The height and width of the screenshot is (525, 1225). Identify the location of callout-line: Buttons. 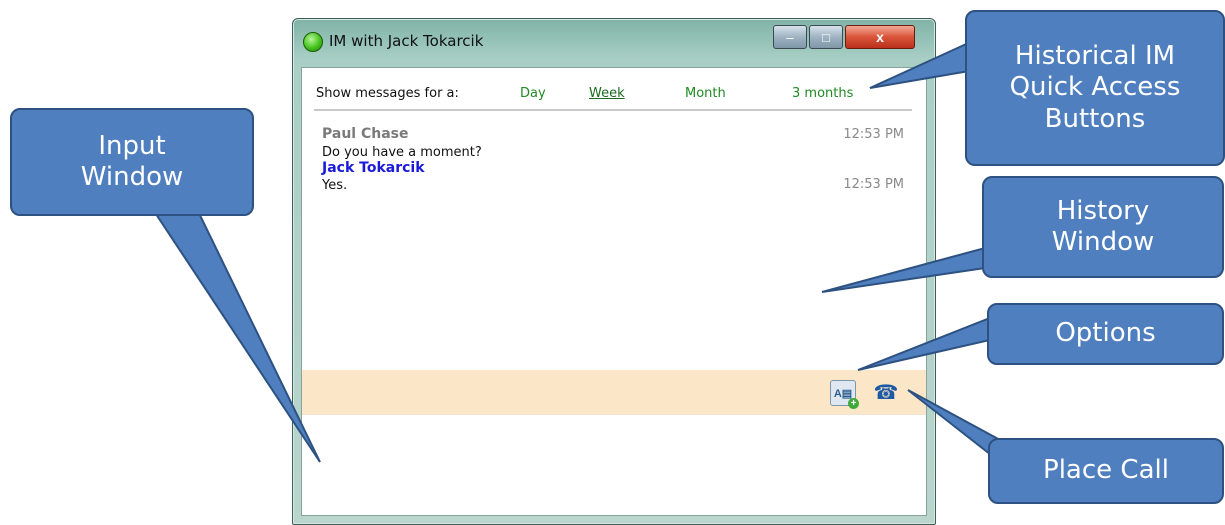
(1095, 118).